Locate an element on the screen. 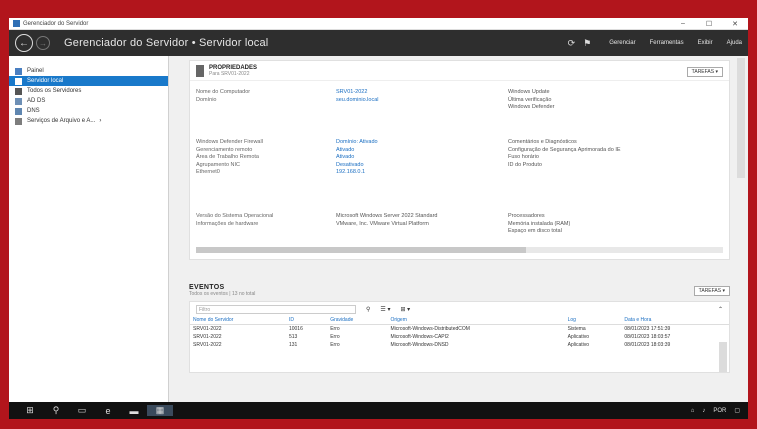 The image size is (757, 429). network-icon: ⌂ is located at coordinates (693, 411).